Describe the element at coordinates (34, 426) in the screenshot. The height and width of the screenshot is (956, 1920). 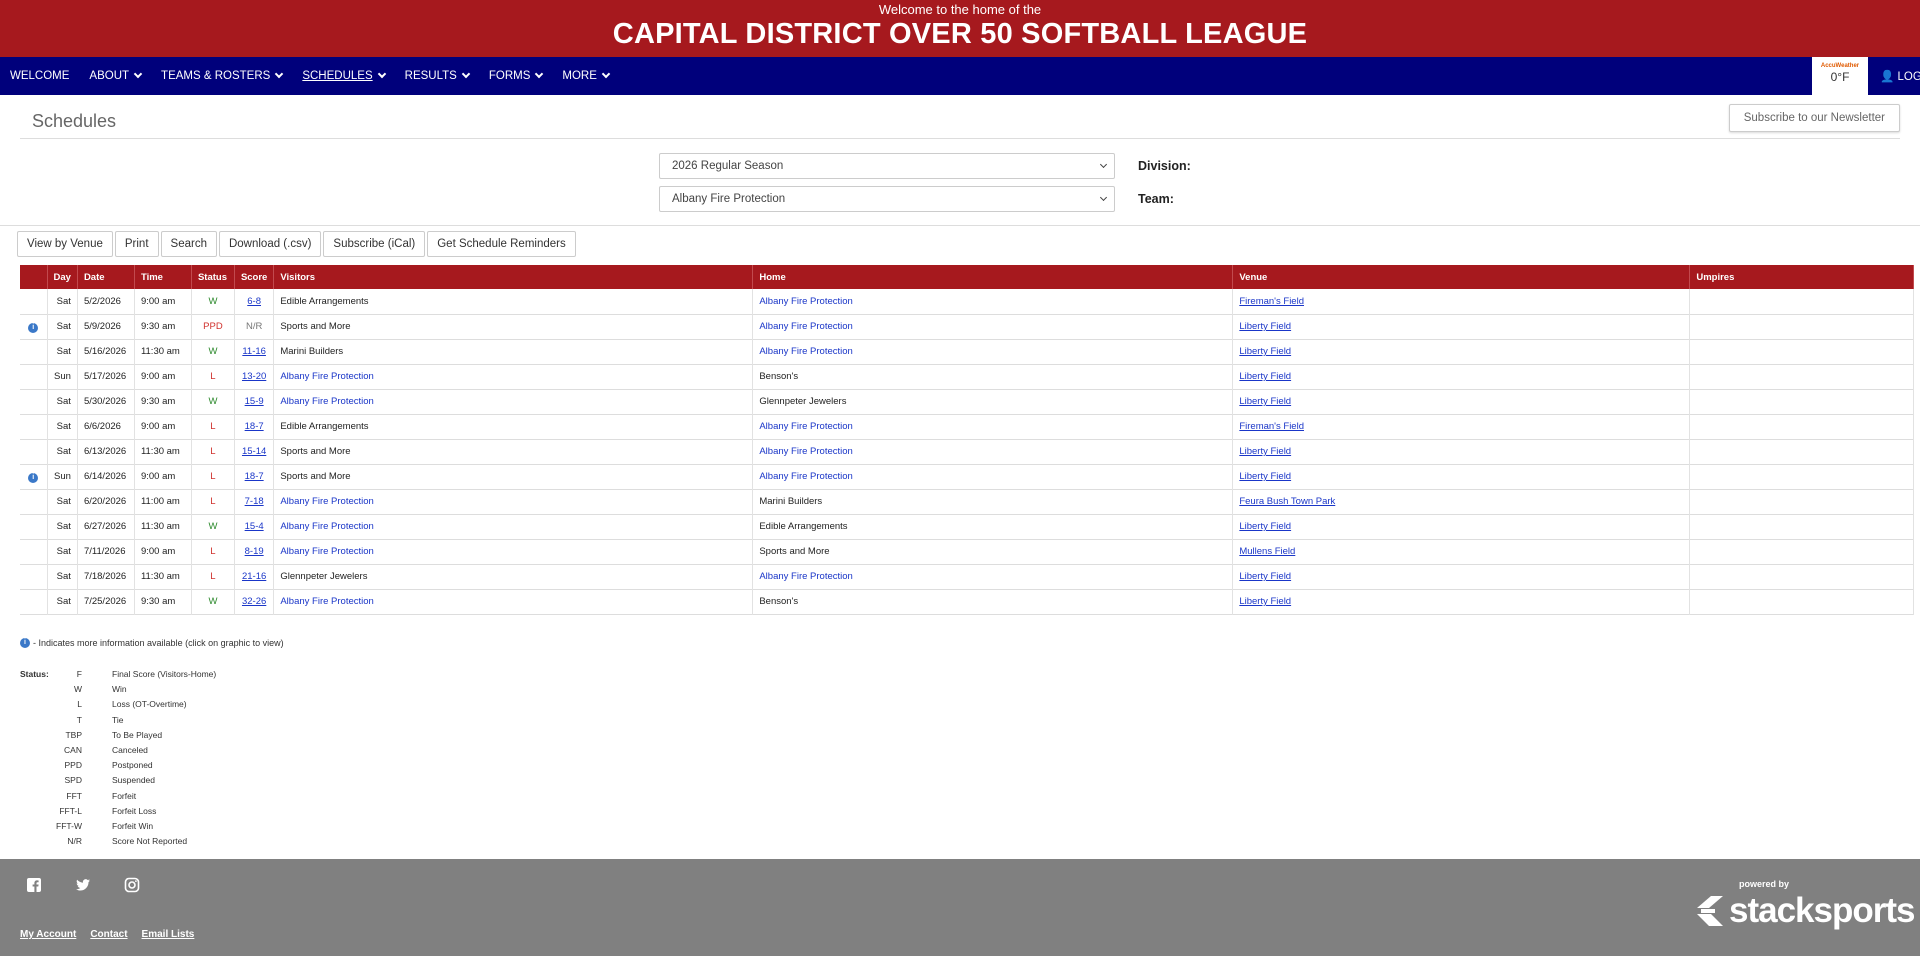
I see `info-cell` at that location.